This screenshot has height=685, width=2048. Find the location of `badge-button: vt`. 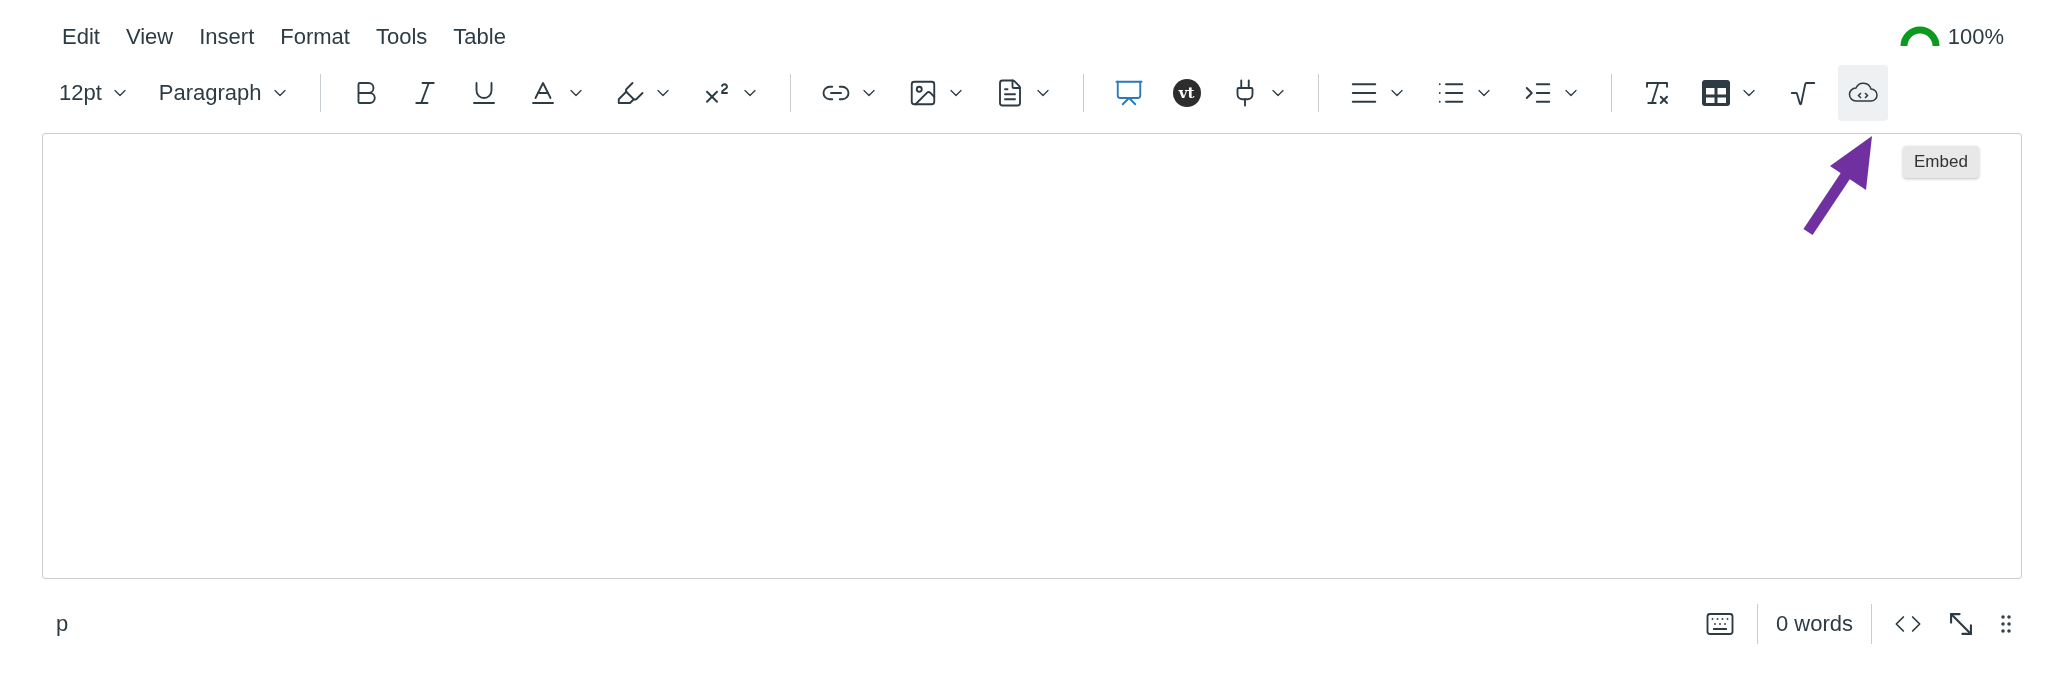

badge-button: vt is located at coordinates (1186, 93).